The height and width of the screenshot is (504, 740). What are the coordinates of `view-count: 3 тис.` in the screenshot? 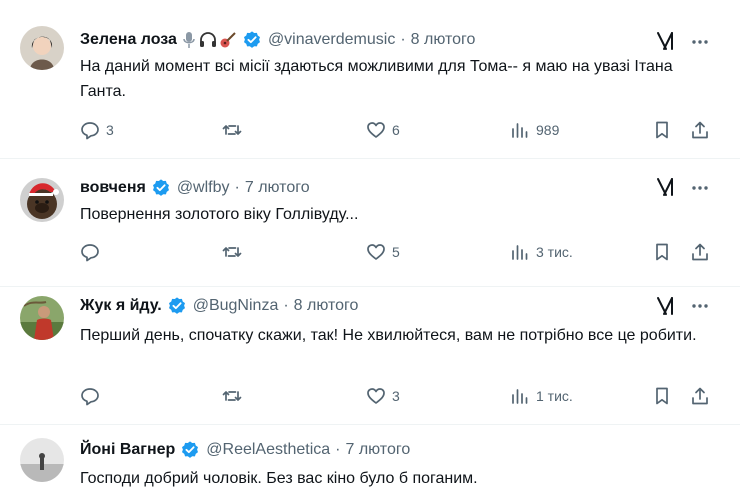 It's located at (554, 252).